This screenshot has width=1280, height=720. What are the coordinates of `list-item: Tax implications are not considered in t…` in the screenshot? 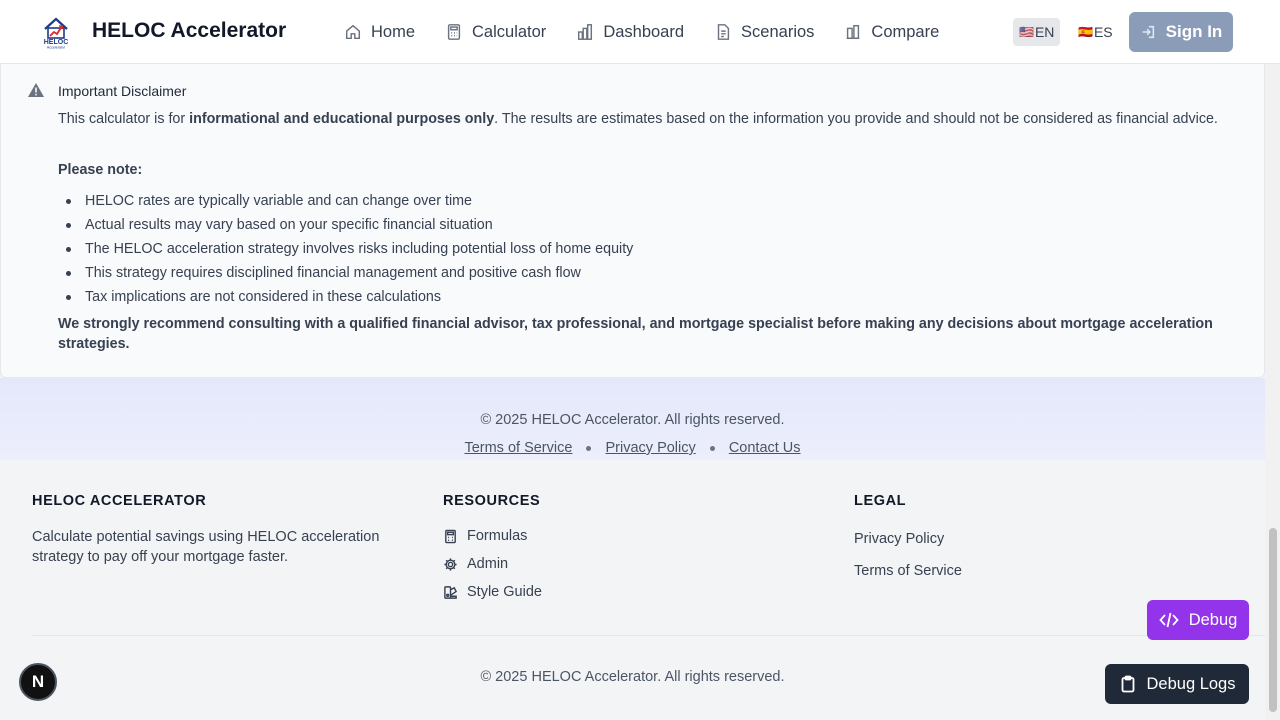 It's located at (349, 297).